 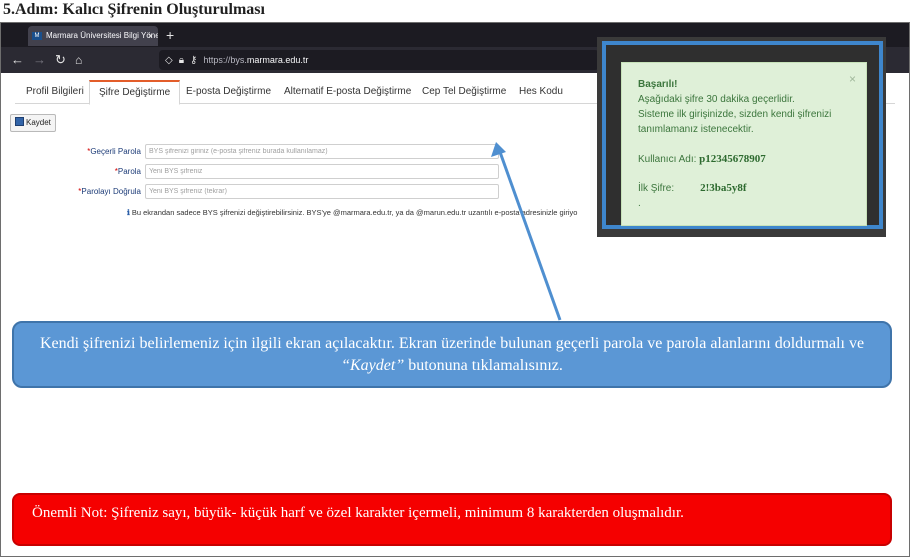 What do you see at coordinates (114, 151) in the screenshot?
I see `current-password-label: *Geçerli Parola` at bounding box center [114, 151].